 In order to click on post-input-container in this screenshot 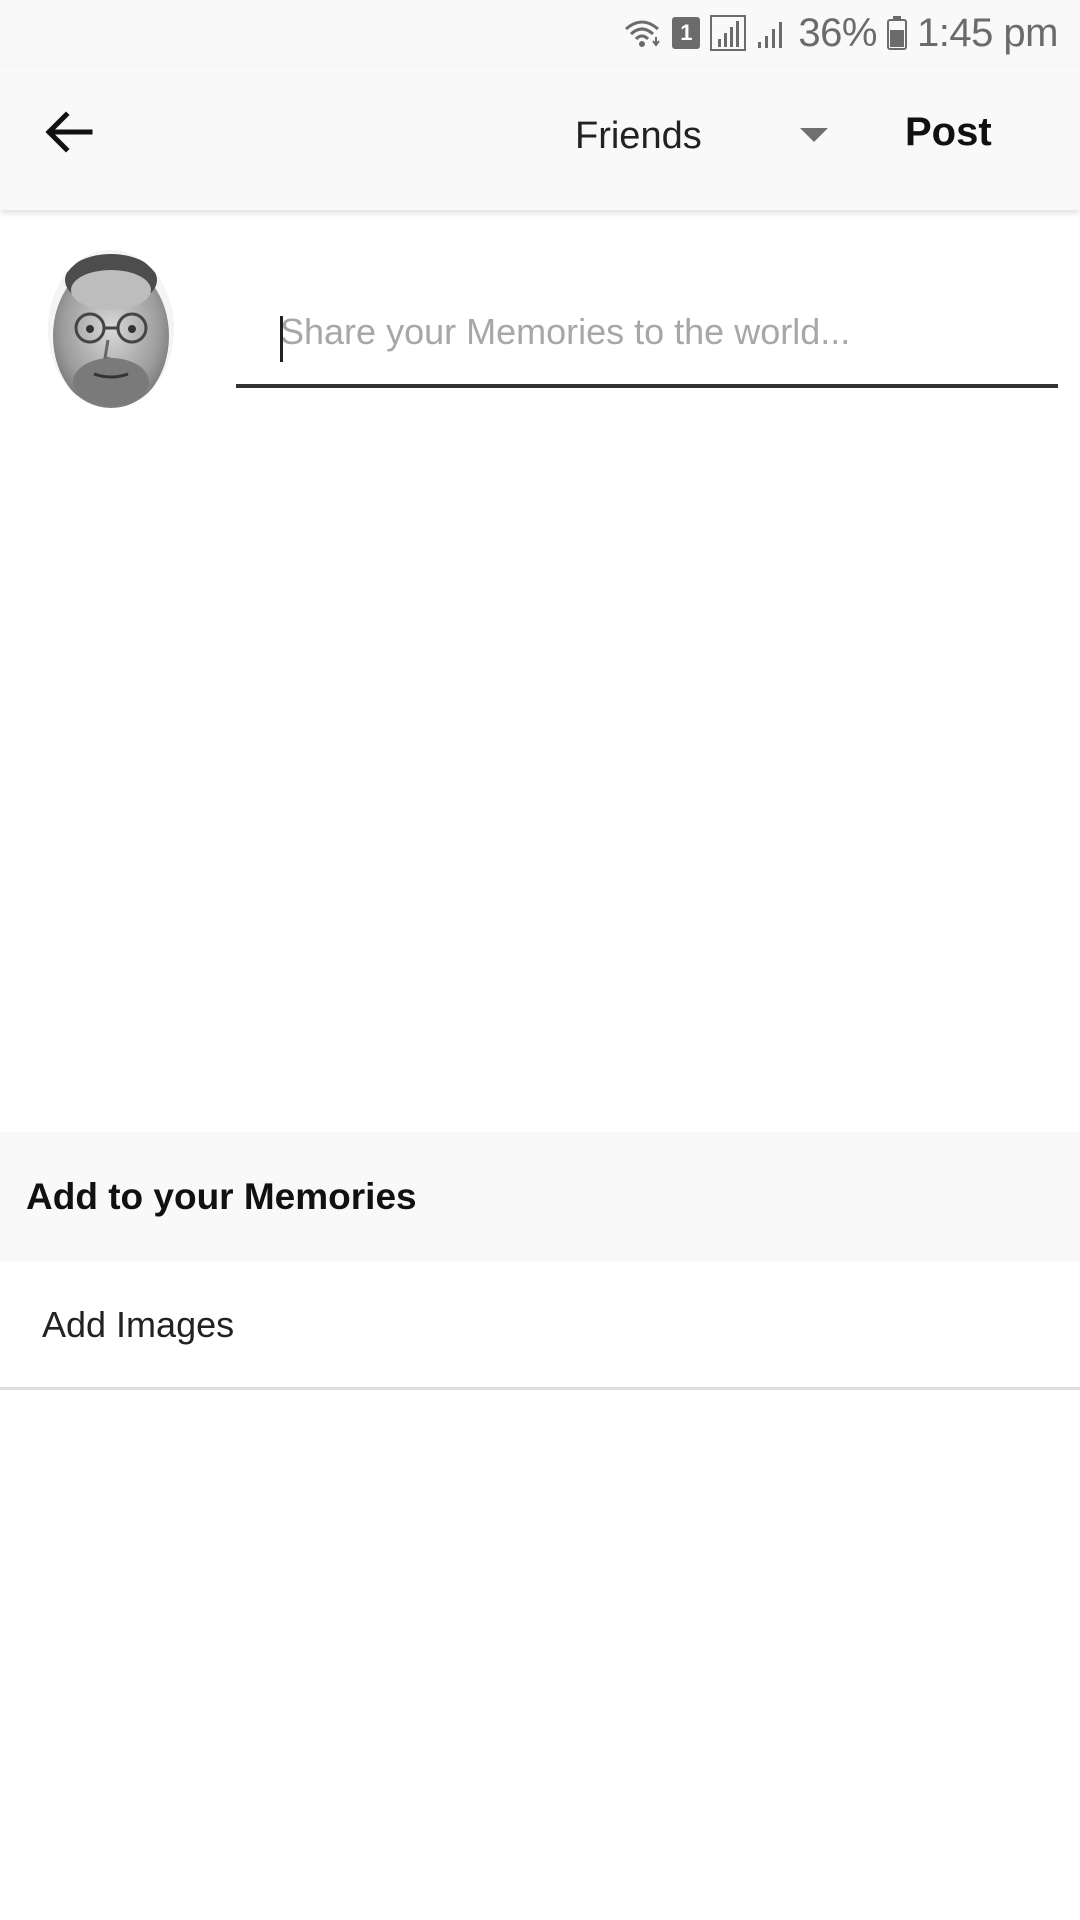, I will do `click(647, 334)`.